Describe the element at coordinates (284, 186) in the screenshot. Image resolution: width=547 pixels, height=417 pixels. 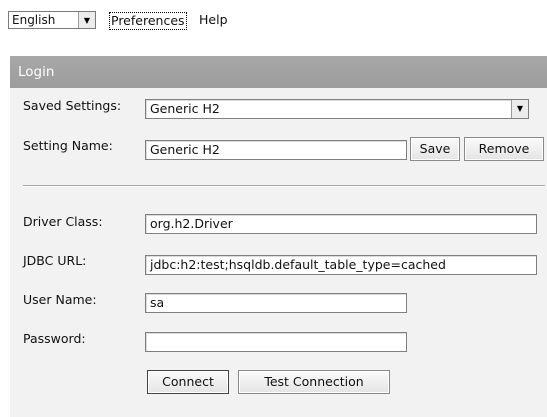
I see `separator` at that location.